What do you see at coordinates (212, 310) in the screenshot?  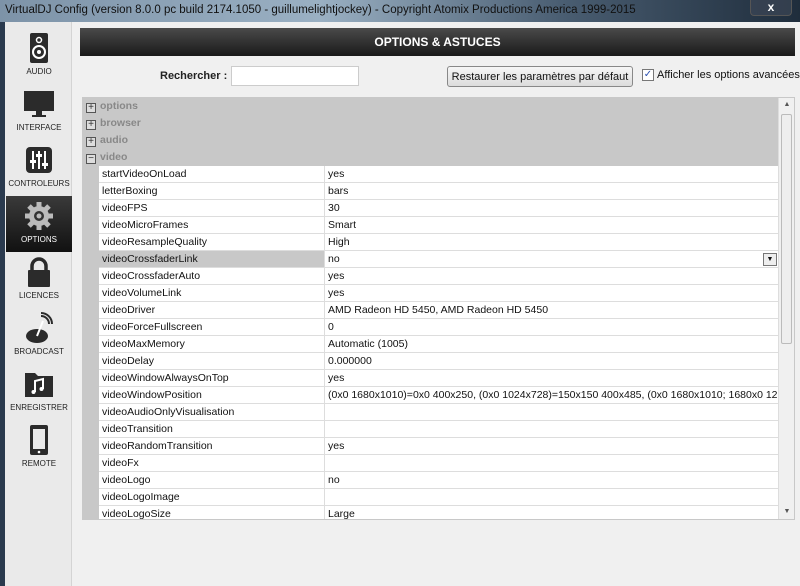 I see `option-name: videoDriver` at bounding box center [212, 310].